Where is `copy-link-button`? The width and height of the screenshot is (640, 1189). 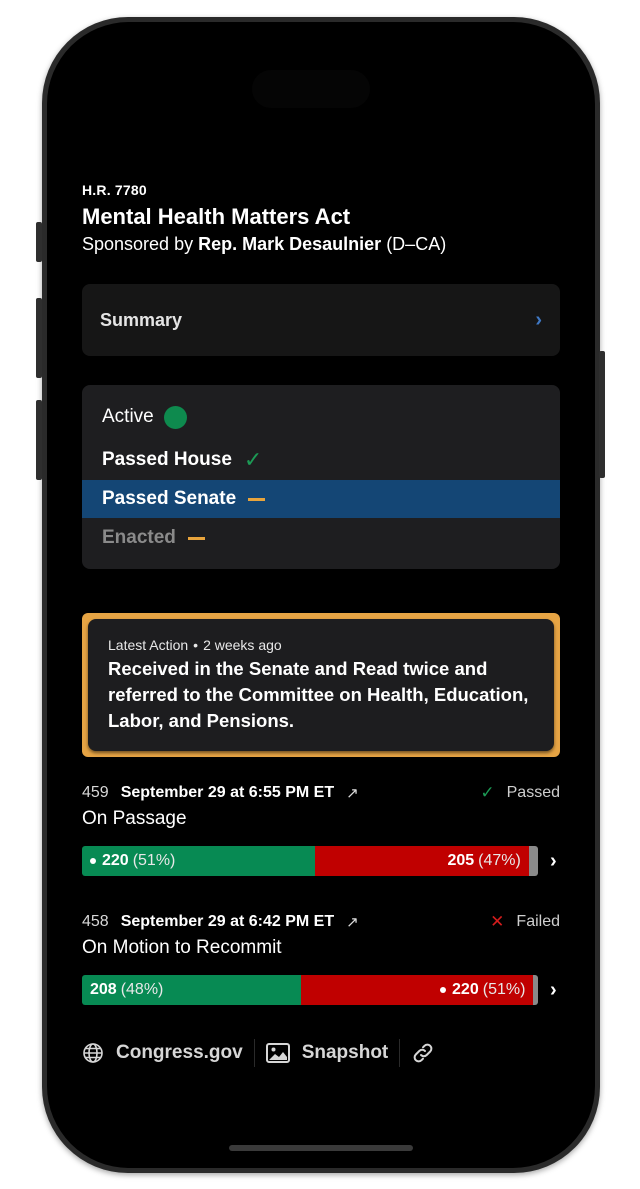
copy-link-button is located at coordinates (429, 1053).